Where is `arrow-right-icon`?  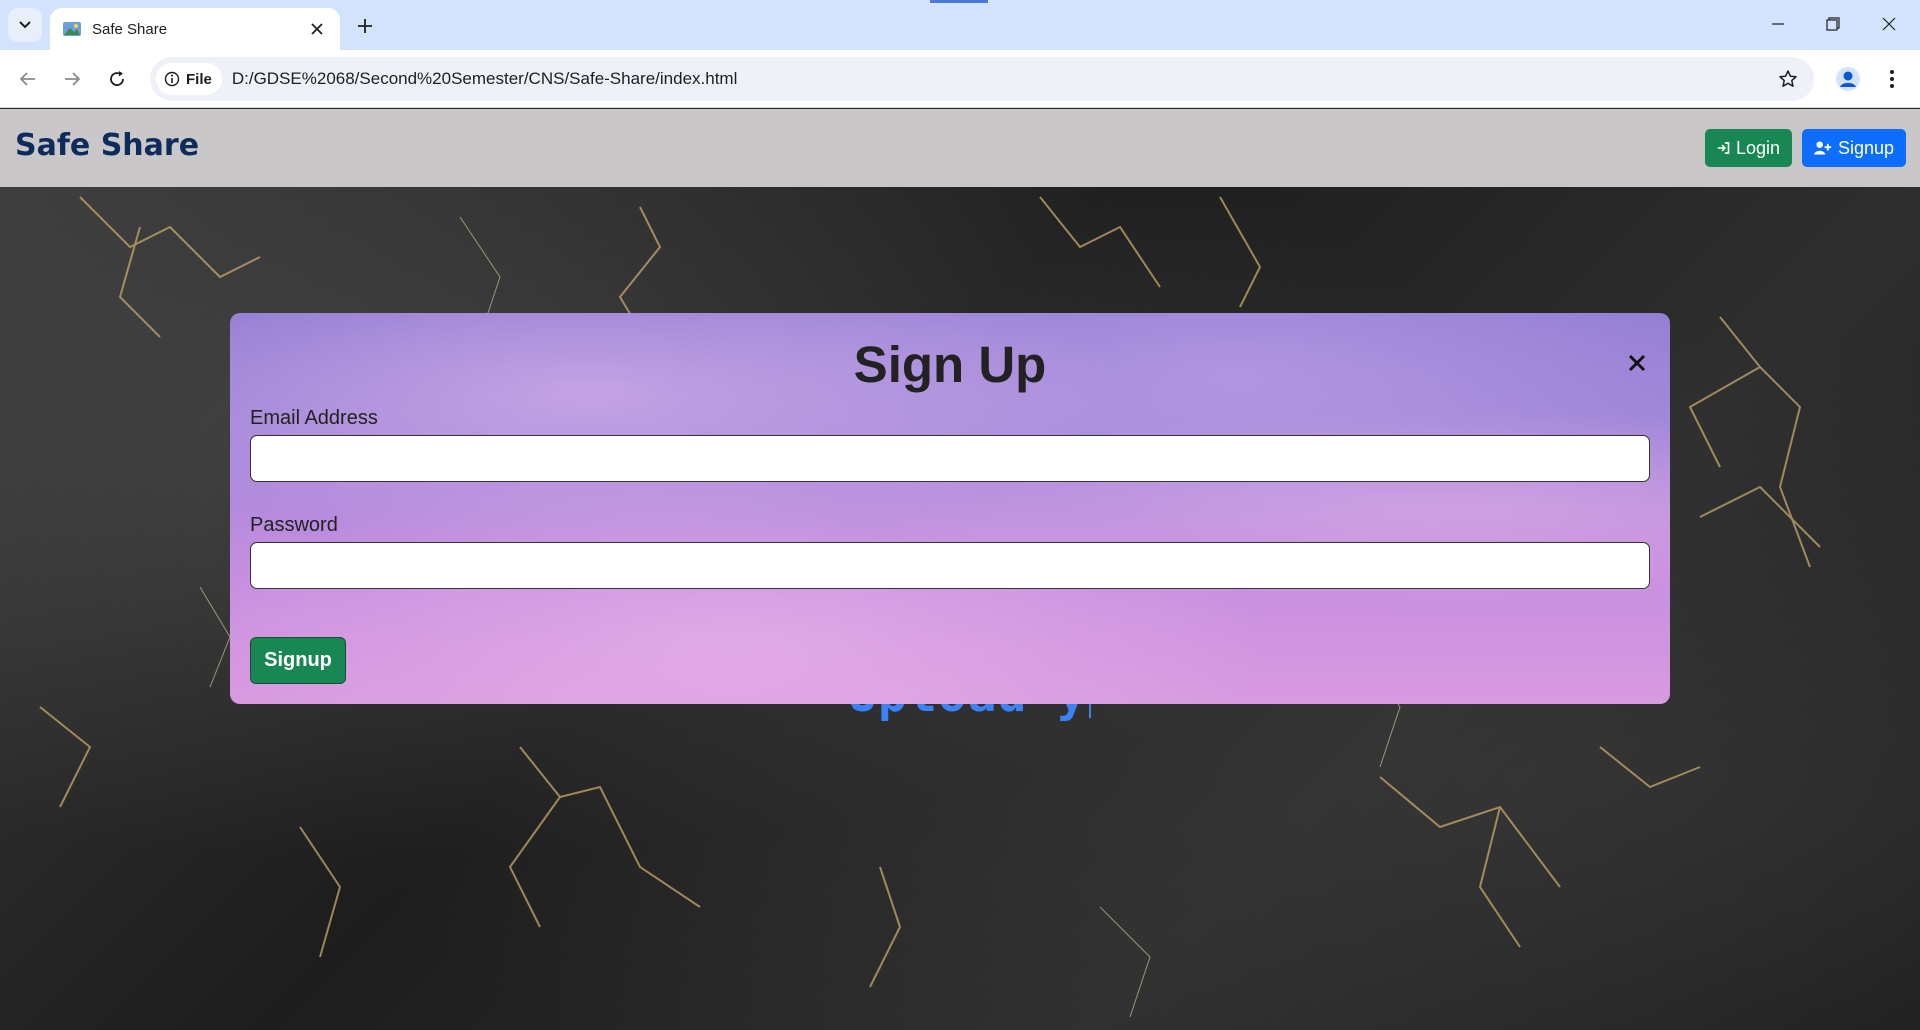 arrow-right-icon is located at coordinates (73, 79).